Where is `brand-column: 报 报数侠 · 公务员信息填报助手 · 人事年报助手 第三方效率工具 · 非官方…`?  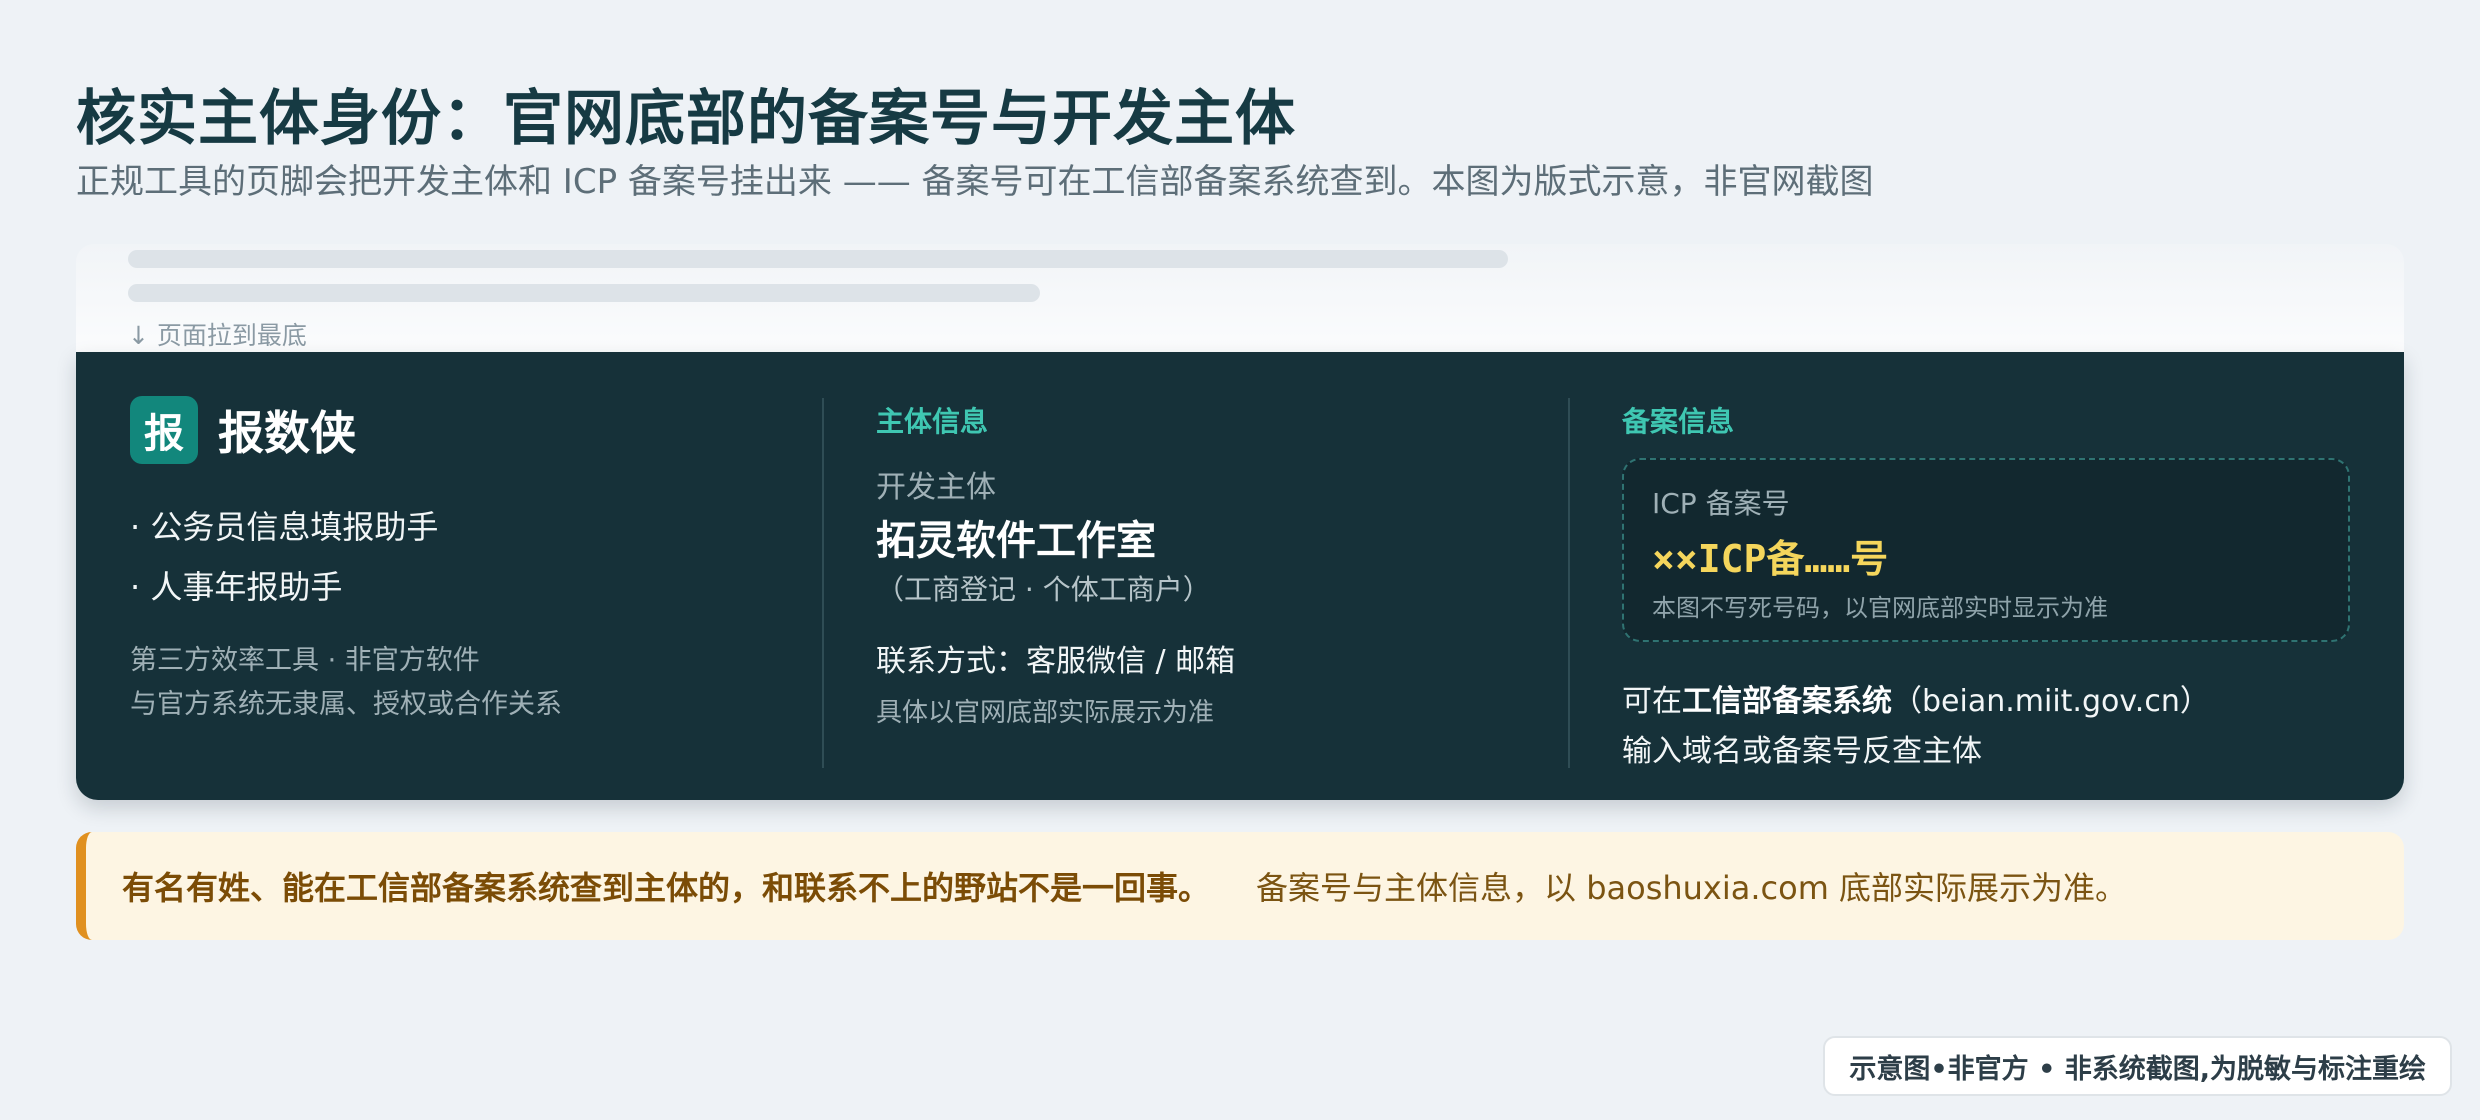 brand-column: 报 报数侠 · 公务员信息填报助手 · 人事年报助手 第三方效率工具 · 非官方… is located at coordinates (470, 576).